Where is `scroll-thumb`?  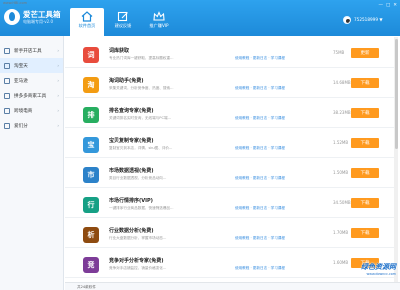
scroll-thumb is located at coordinates (396, 94).